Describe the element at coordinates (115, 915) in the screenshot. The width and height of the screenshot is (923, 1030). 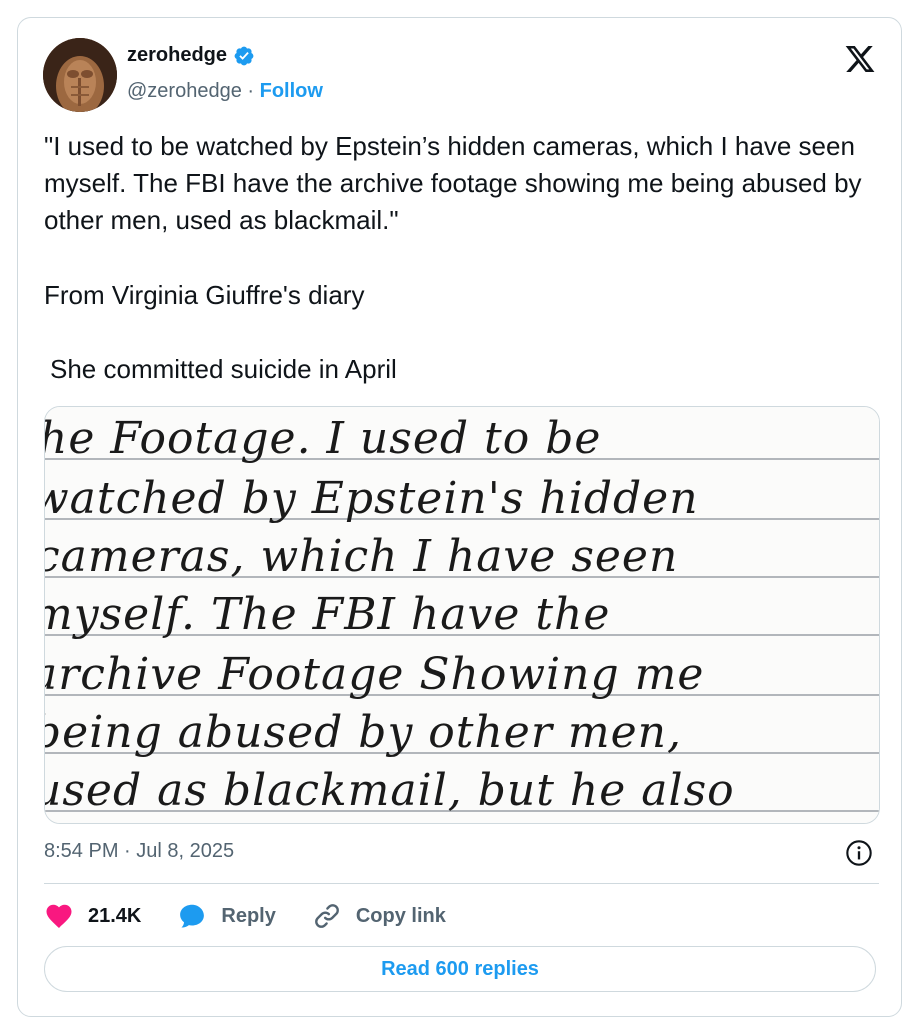
I see `like-count: 21.4K` at that location.